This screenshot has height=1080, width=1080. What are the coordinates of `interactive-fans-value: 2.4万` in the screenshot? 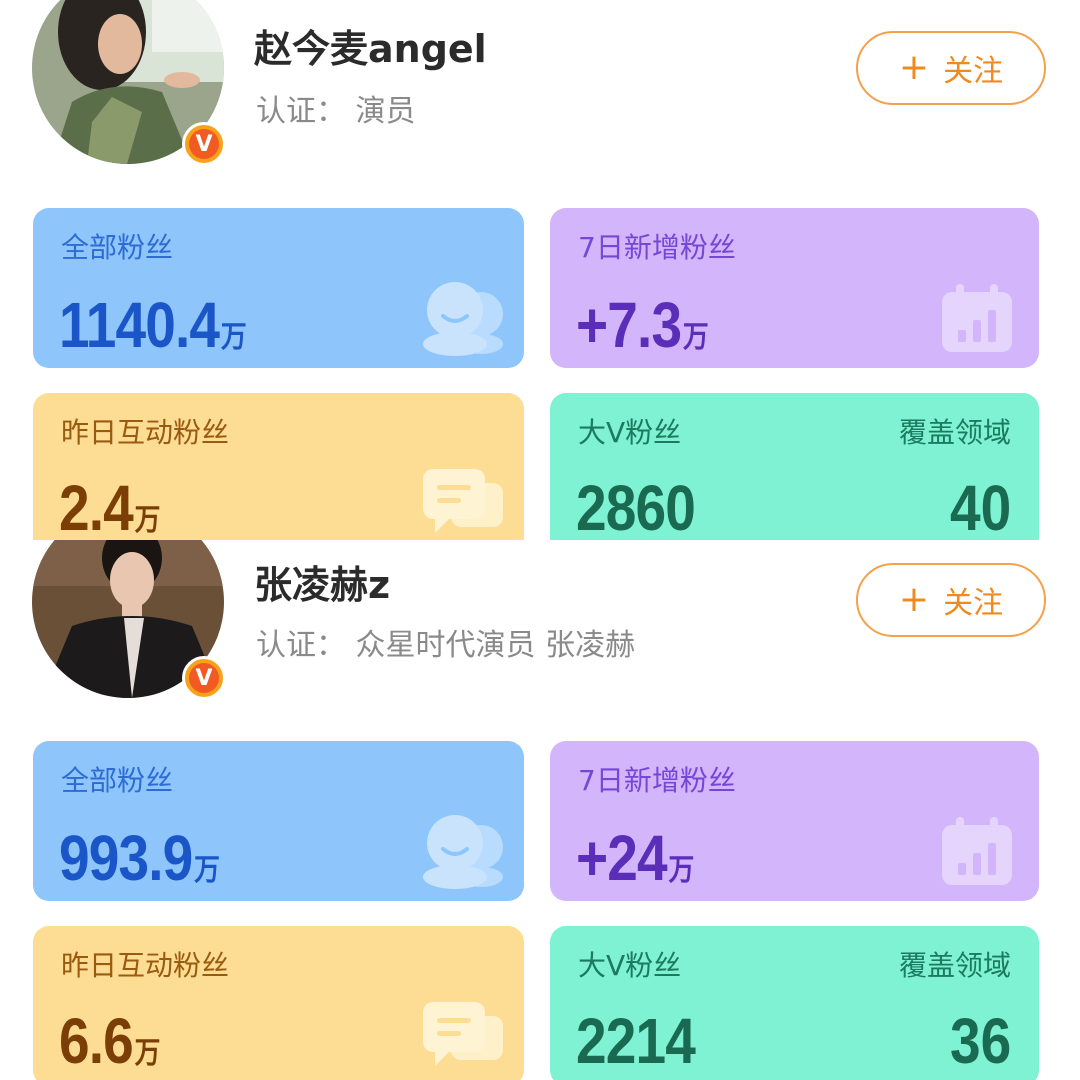 It's located at (109, 506).